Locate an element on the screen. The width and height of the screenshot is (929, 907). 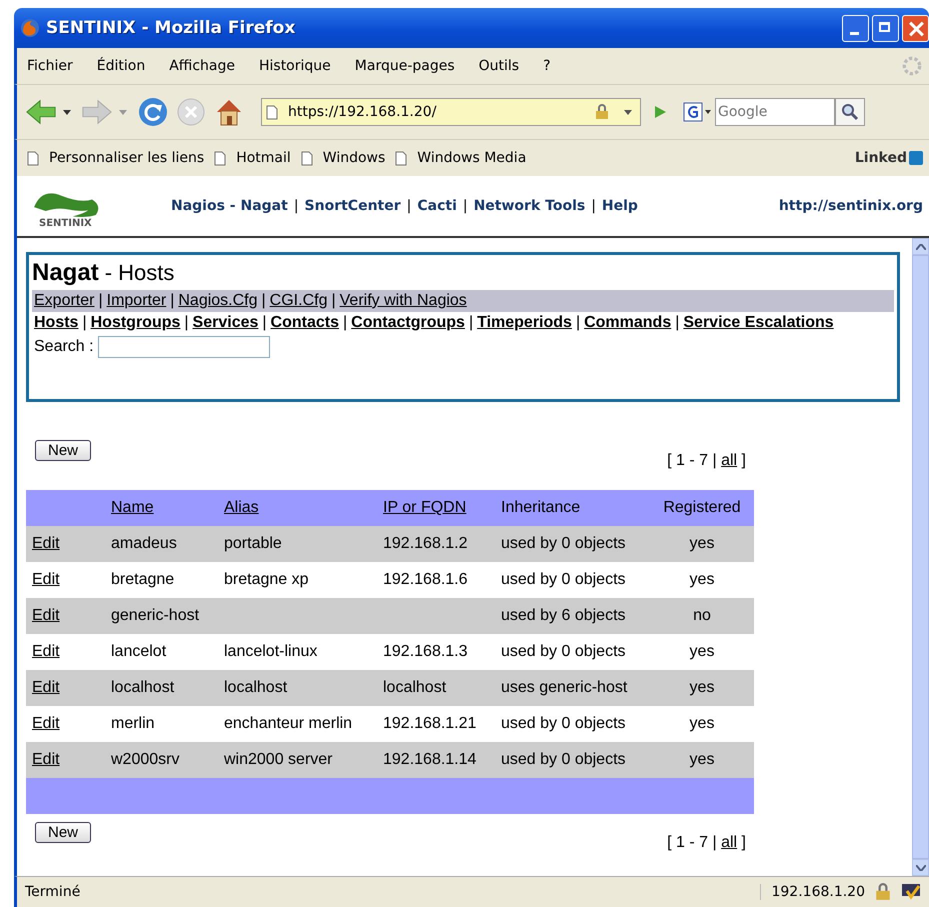
menu-item: Historique is located at coordinates (294, 66).